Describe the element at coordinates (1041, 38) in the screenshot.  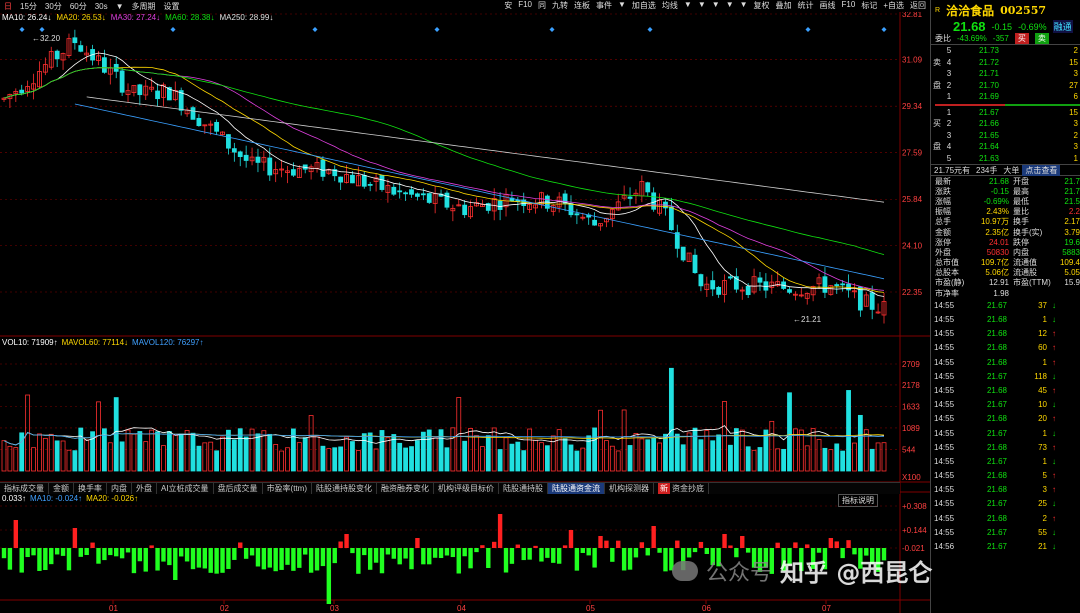
I see `sell-button: 卖` at that location.